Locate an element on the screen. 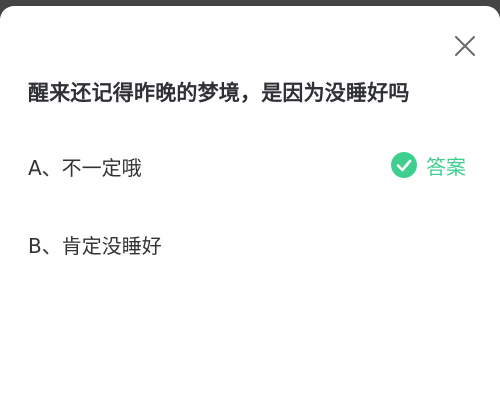 The width and height of the screenshot is (500, 418). close-icon is located at coordinates (465, 46).